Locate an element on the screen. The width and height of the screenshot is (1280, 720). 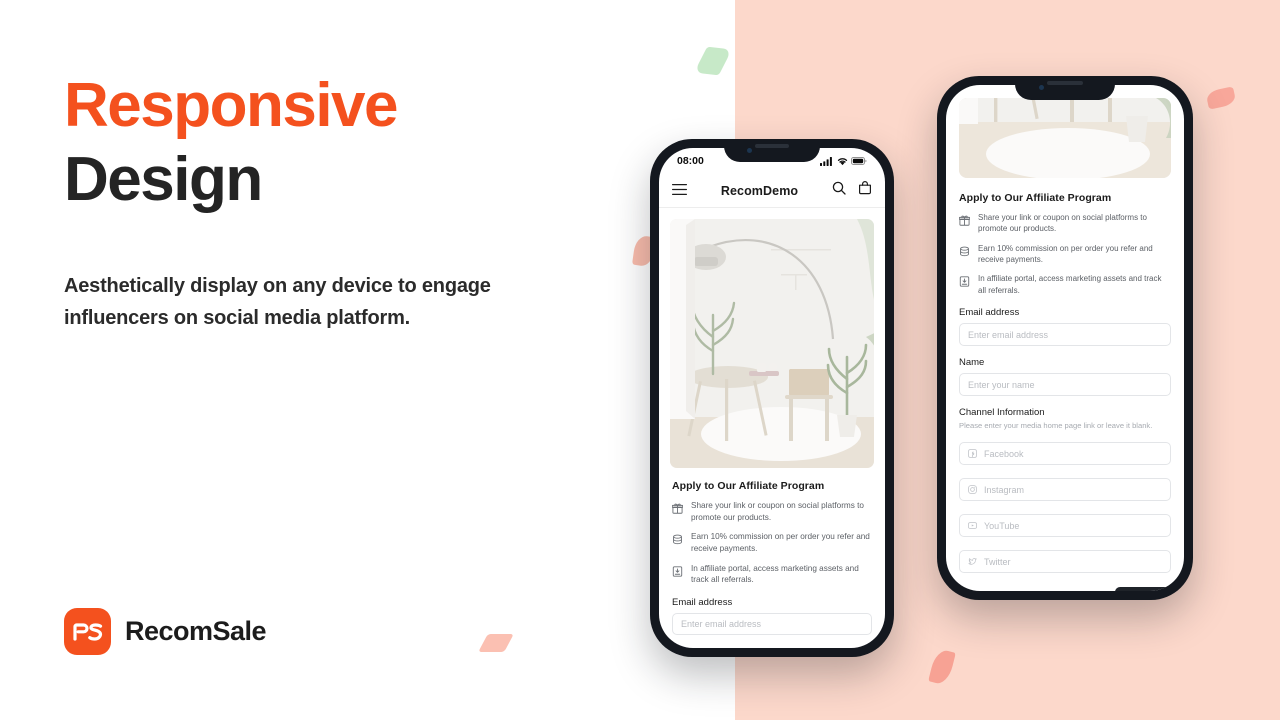
hero-image-wrap is located at coordinates (772, 338).